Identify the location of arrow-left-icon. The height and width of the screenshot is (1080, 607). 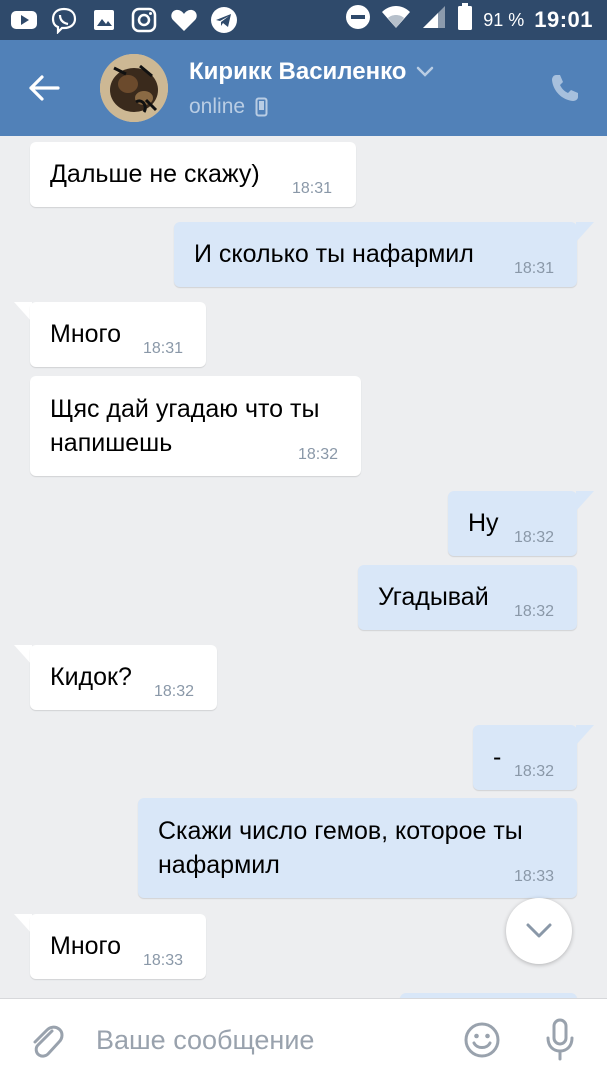
(44, 88).